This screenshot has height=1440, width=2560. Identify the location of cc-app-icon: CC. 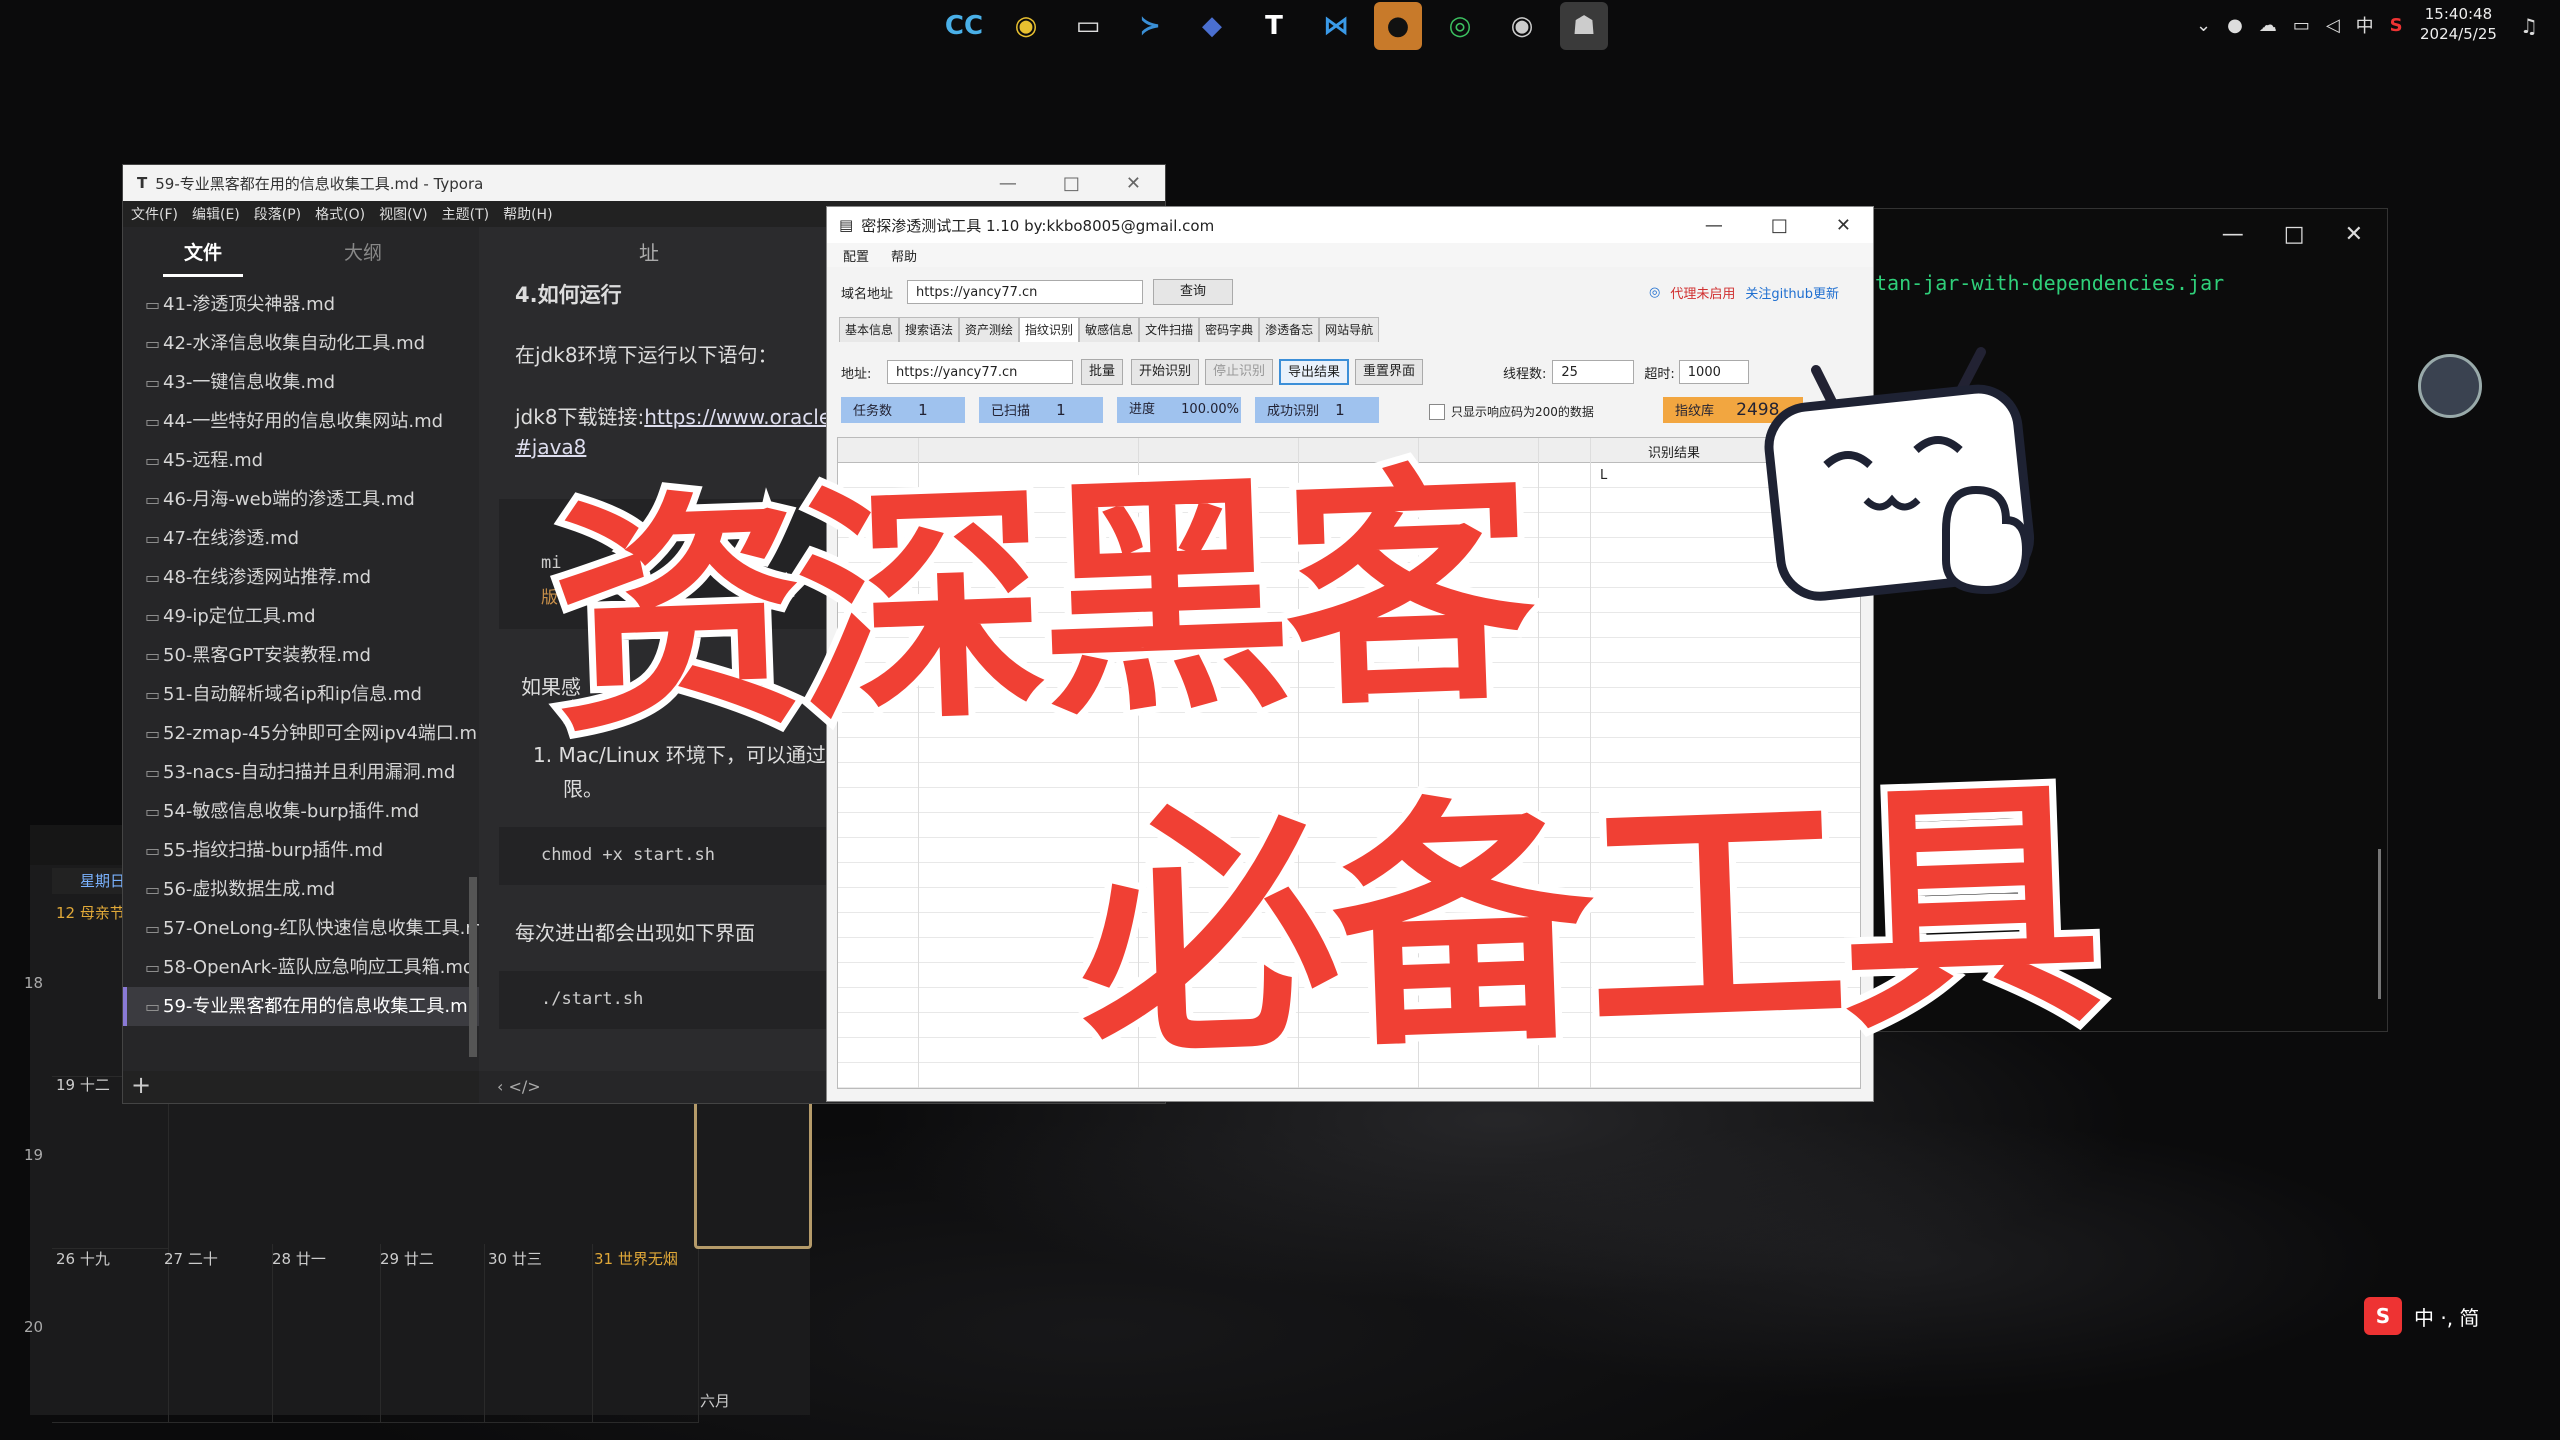
(964, 26).